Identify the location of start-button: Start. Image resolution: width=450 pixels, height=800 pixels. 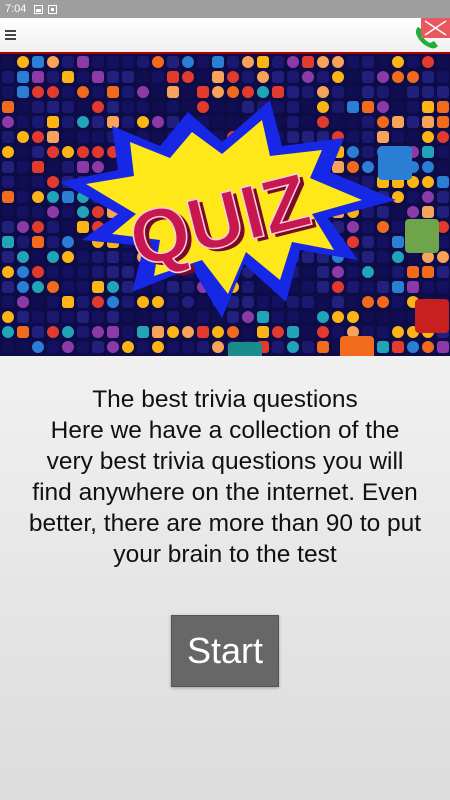
(225, 651).